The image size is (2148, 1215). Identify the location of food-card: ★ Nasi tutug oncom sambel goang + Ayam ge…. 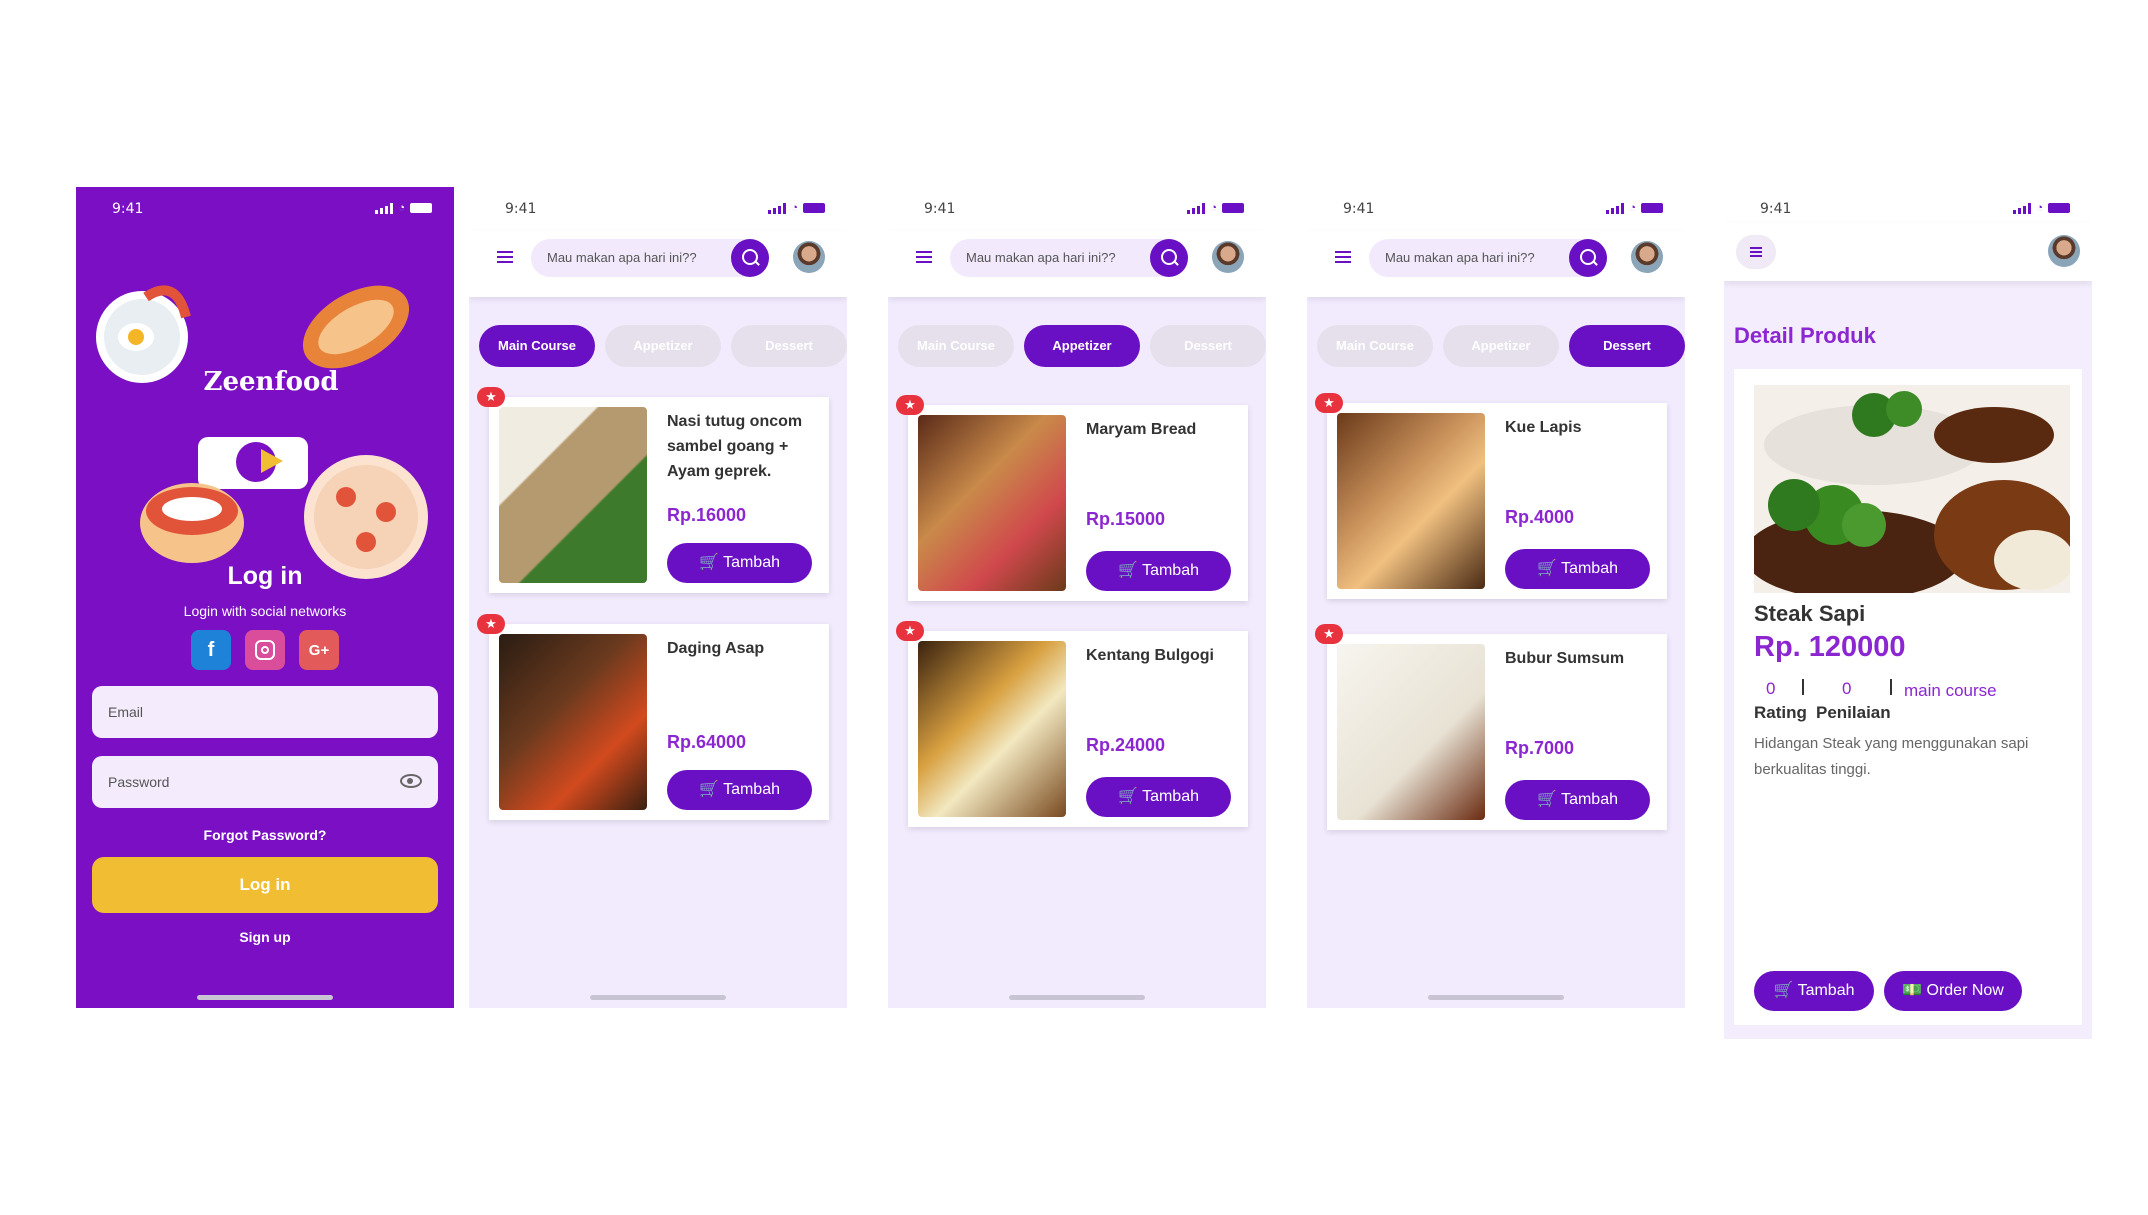
(653, 490).